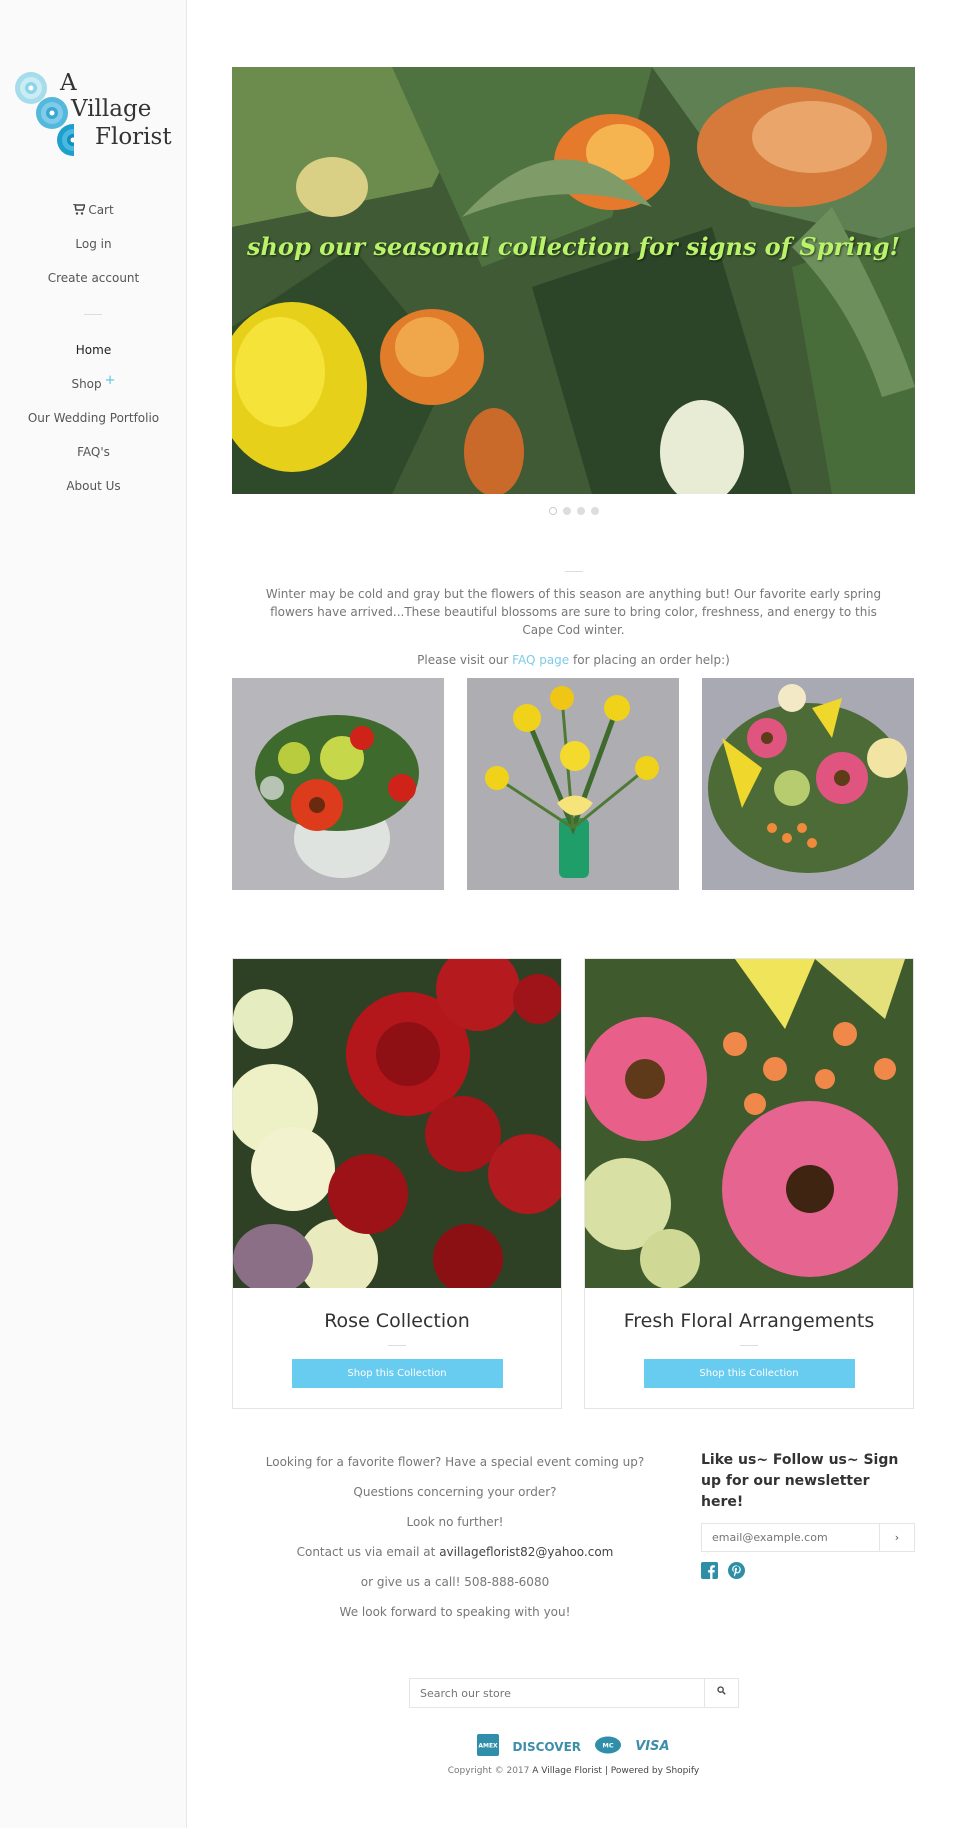  I want to click on intro-divider, so click(574, 571).